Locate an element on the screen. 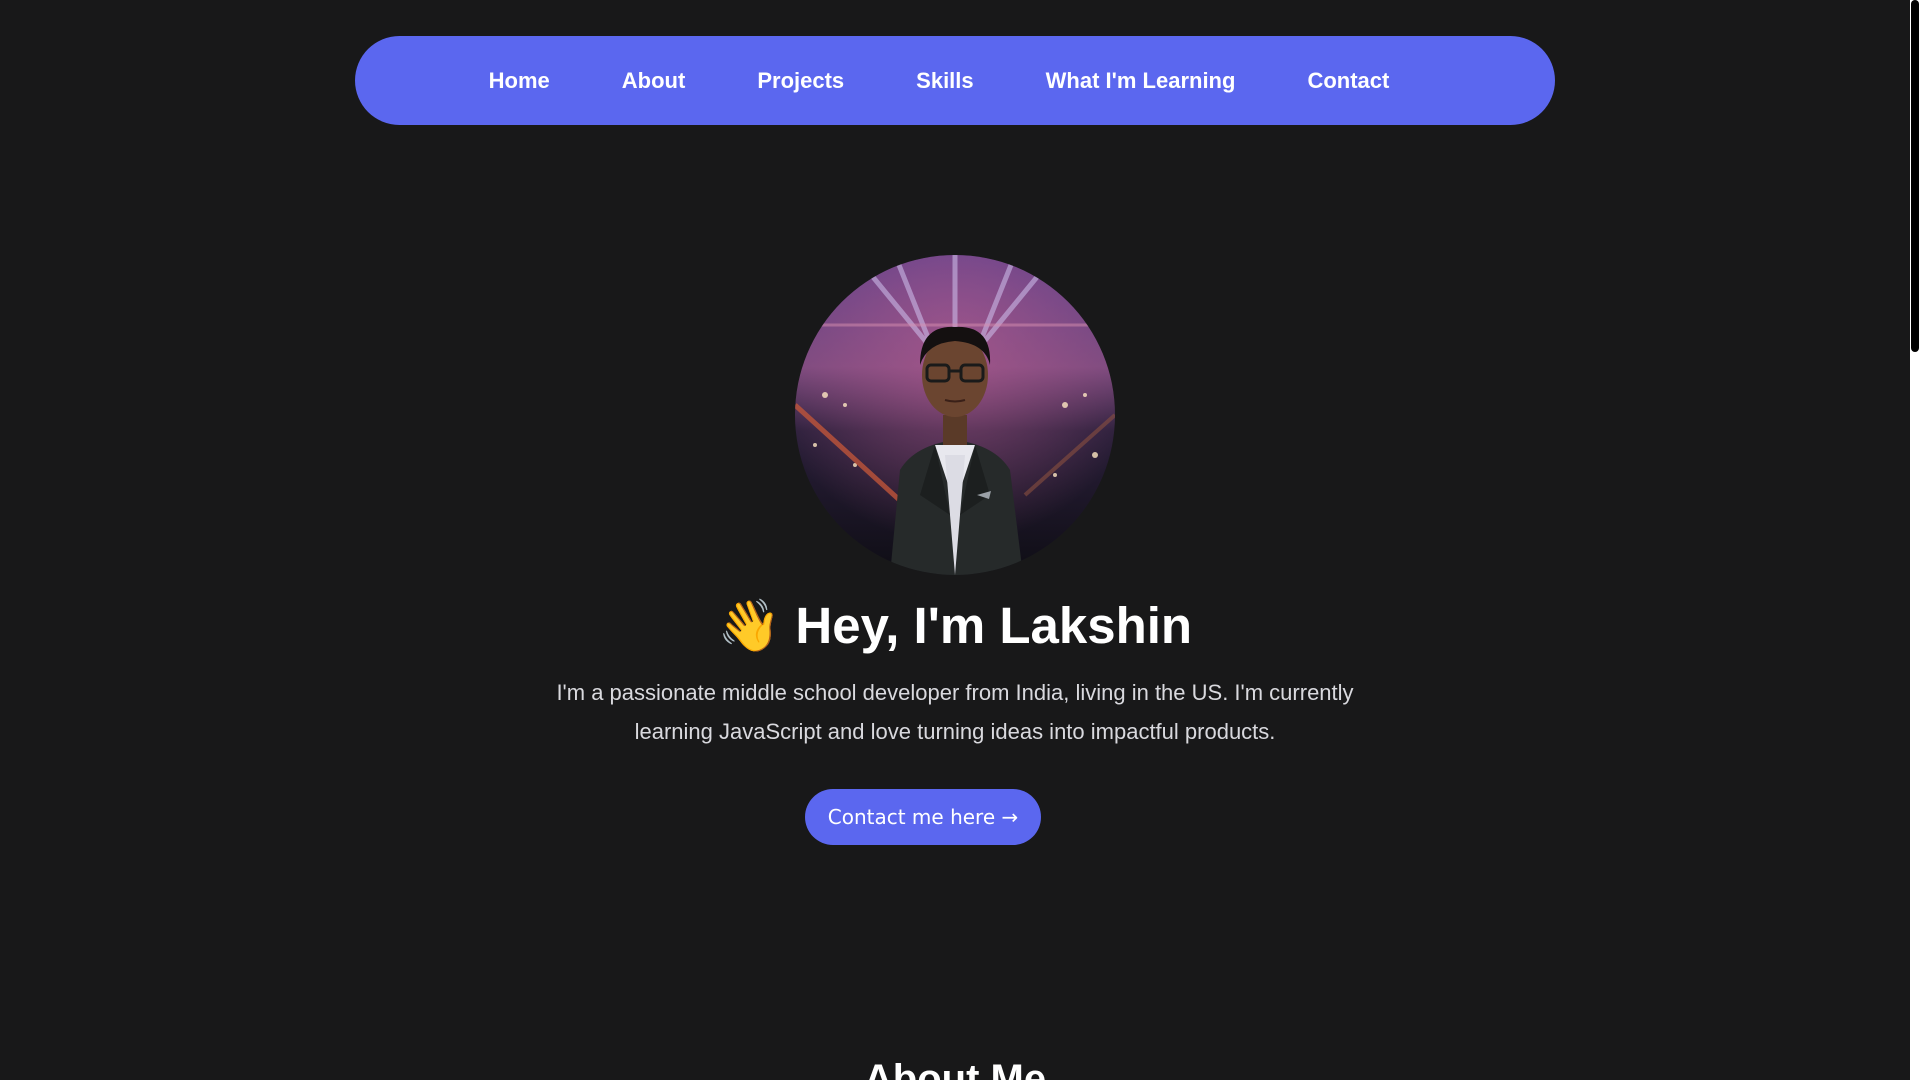 The width and height of the screenshot is (1920, 1080). scrollbar-thumb is located at coordinates (1915, 176).